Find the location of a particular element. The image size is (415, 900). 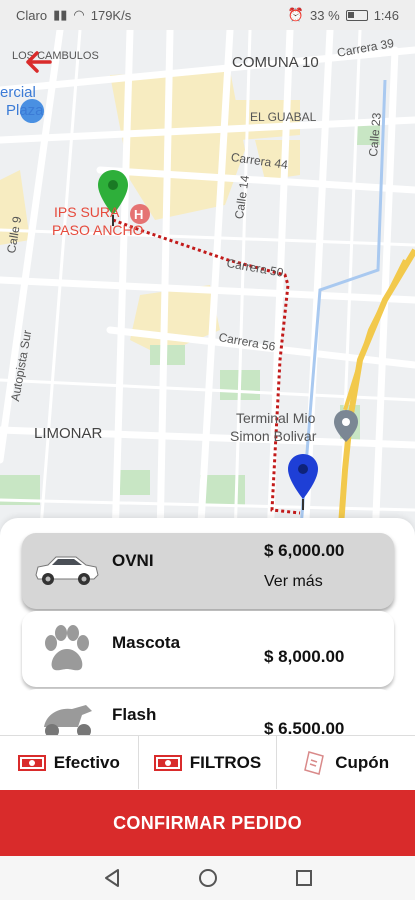

service-name: Flash is located at coordinates (134, 714).